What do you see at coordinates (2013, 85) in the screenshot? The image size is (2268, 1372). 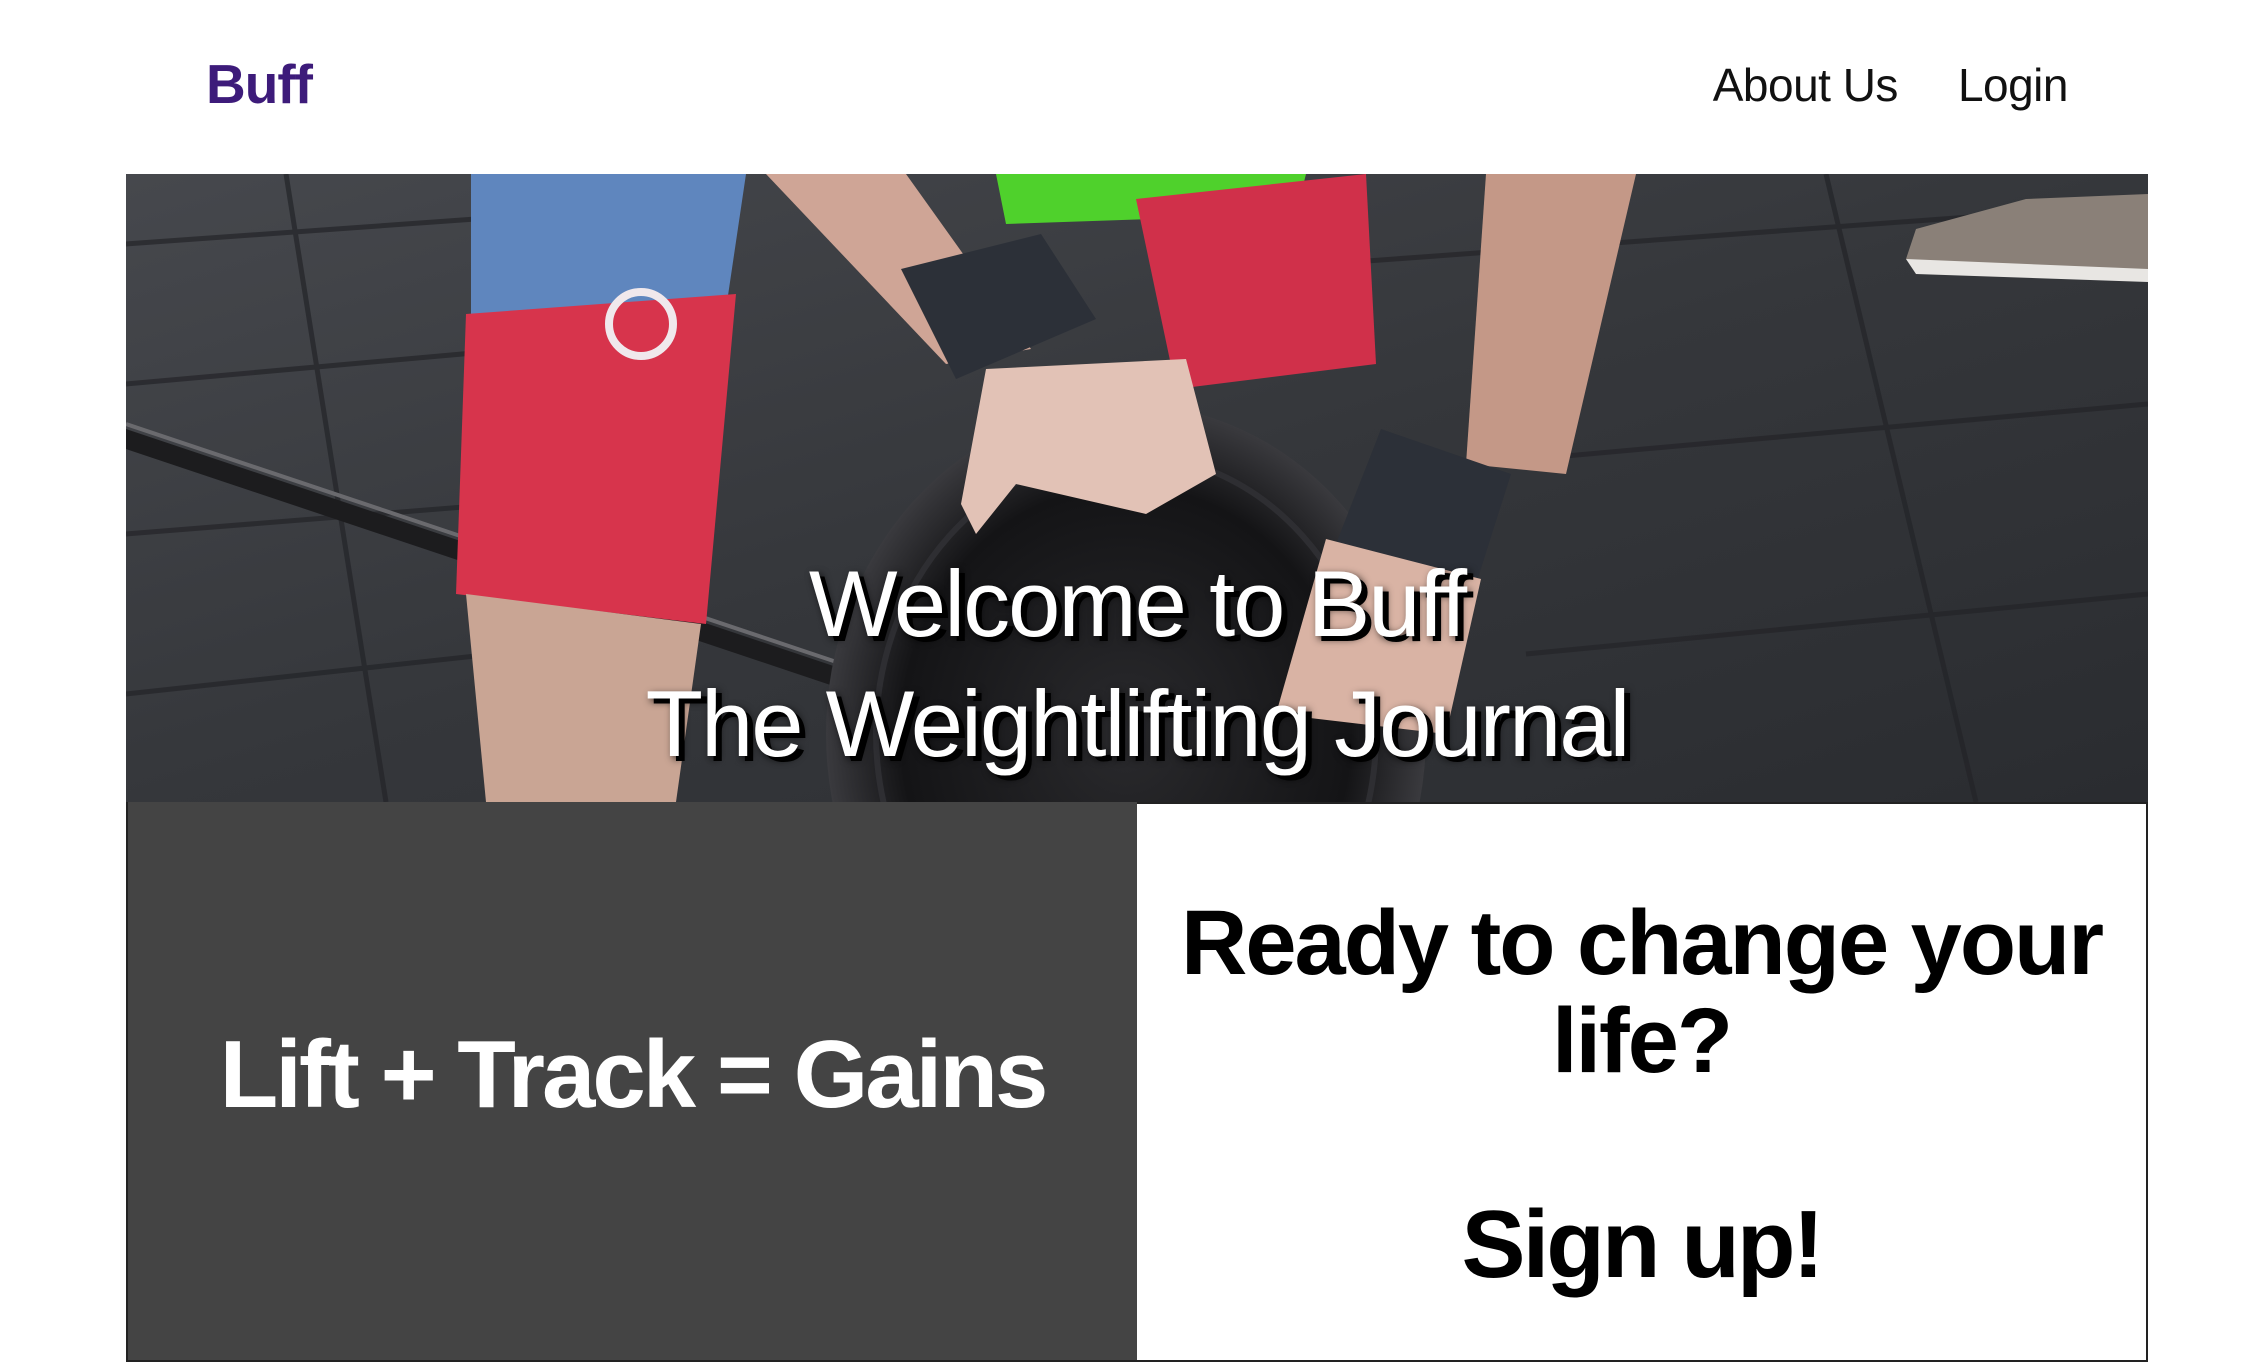 I see `nav-login: Login` at bounding box center [2013, 85].